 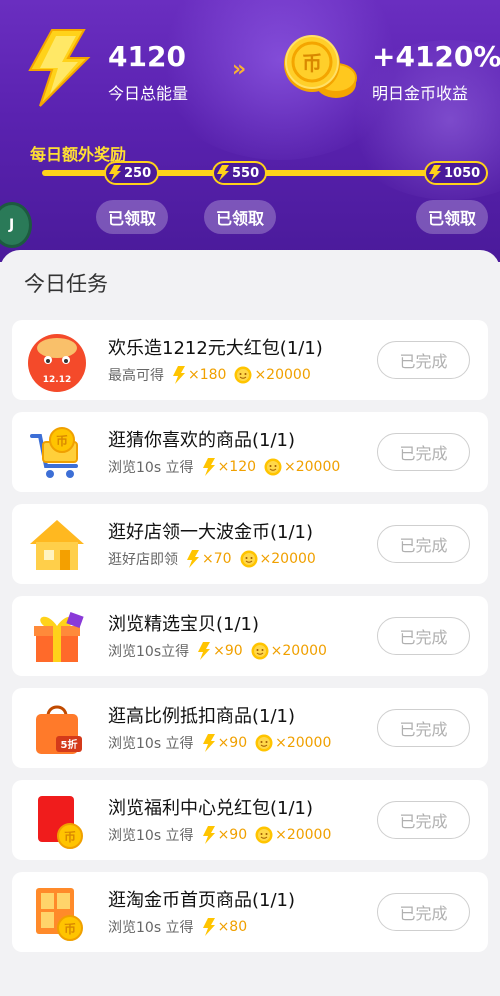 What do you see at coordinates (149, 652) in the screenshot?
I see `task-sub-label: 浏览10s立得` at bounding box center [149, 652].